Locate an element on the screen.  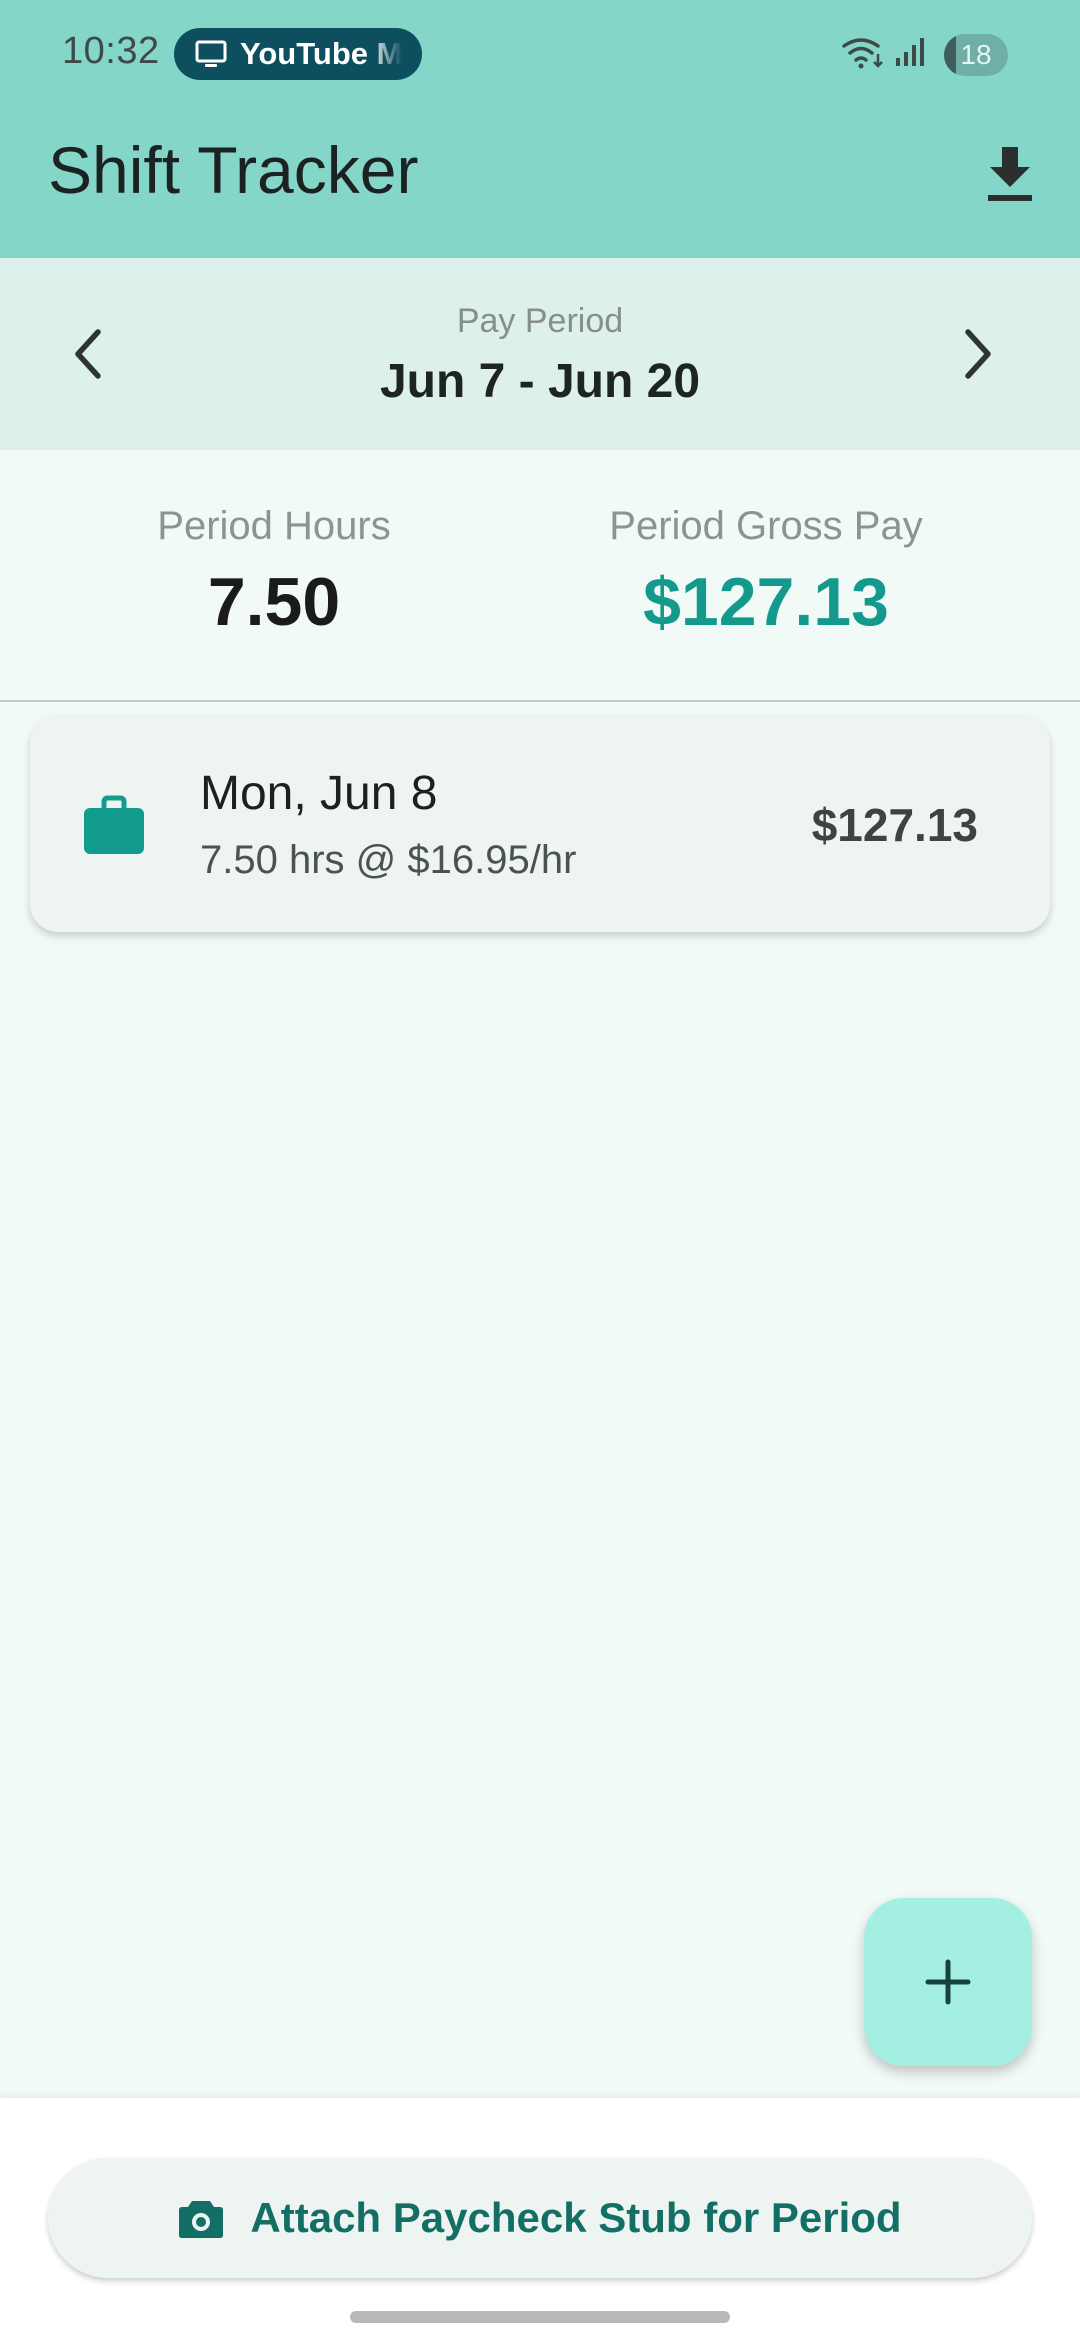
period-range: Jun 7 - Jun 20 is located at coordinates (540, 381).